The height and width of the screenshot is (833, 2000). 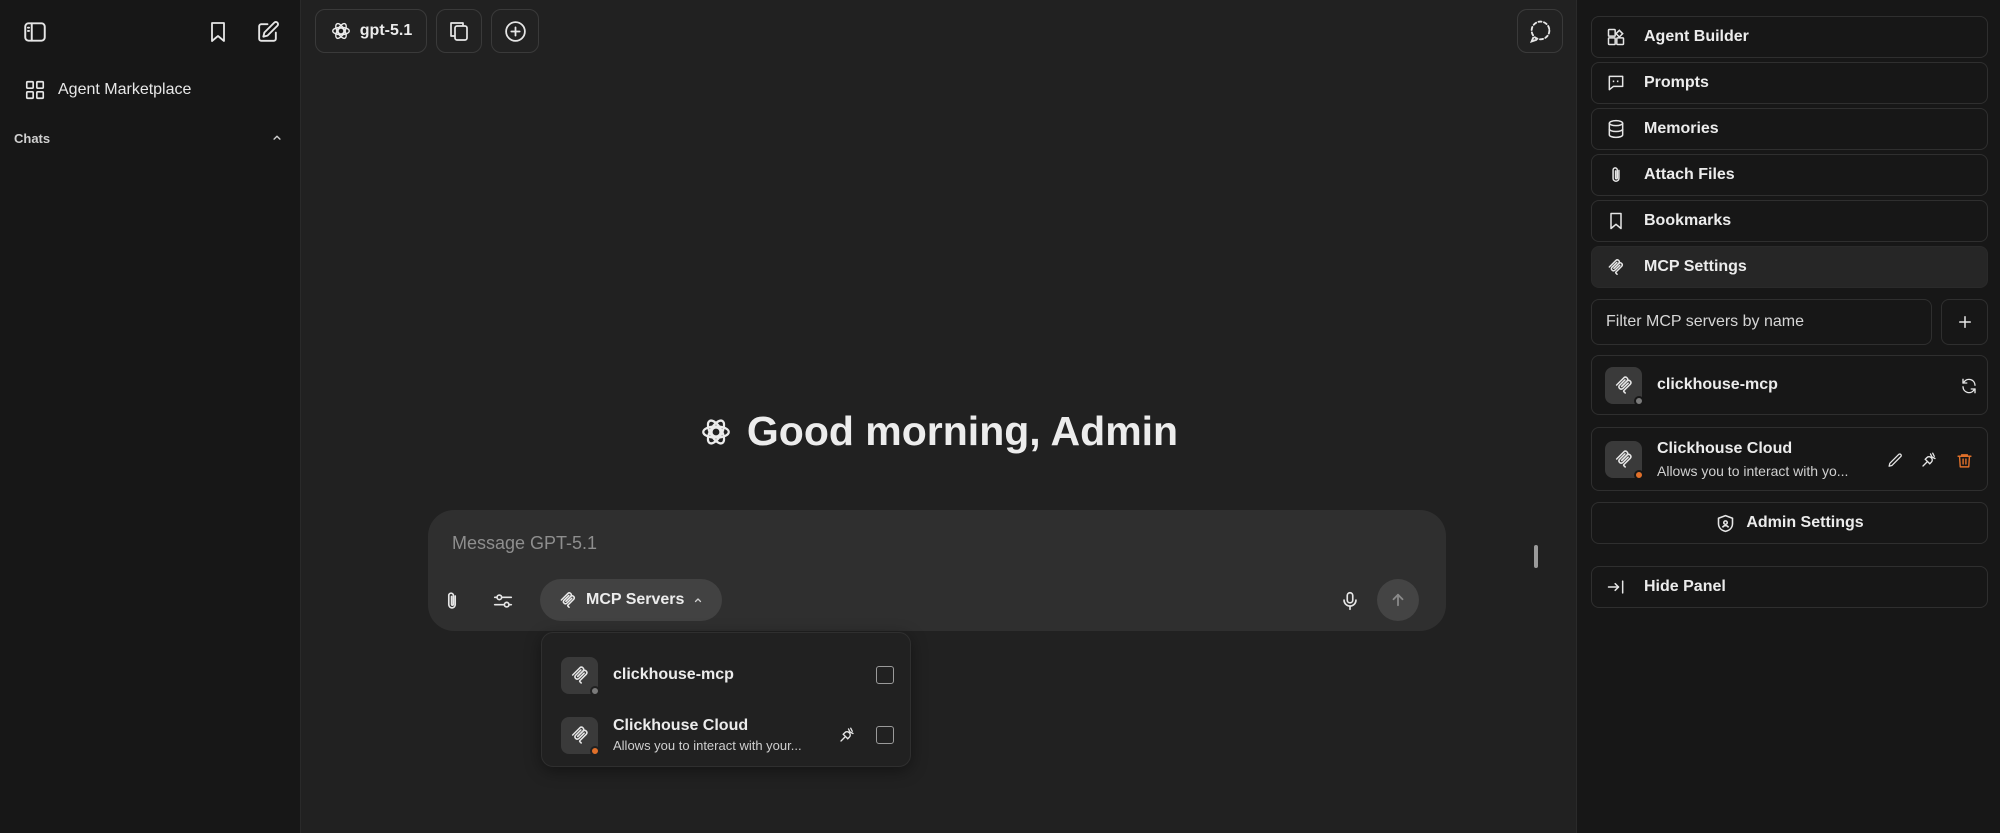 I want to click on hide-panel-label: Hide Panel, so click(x=1685, y=586).